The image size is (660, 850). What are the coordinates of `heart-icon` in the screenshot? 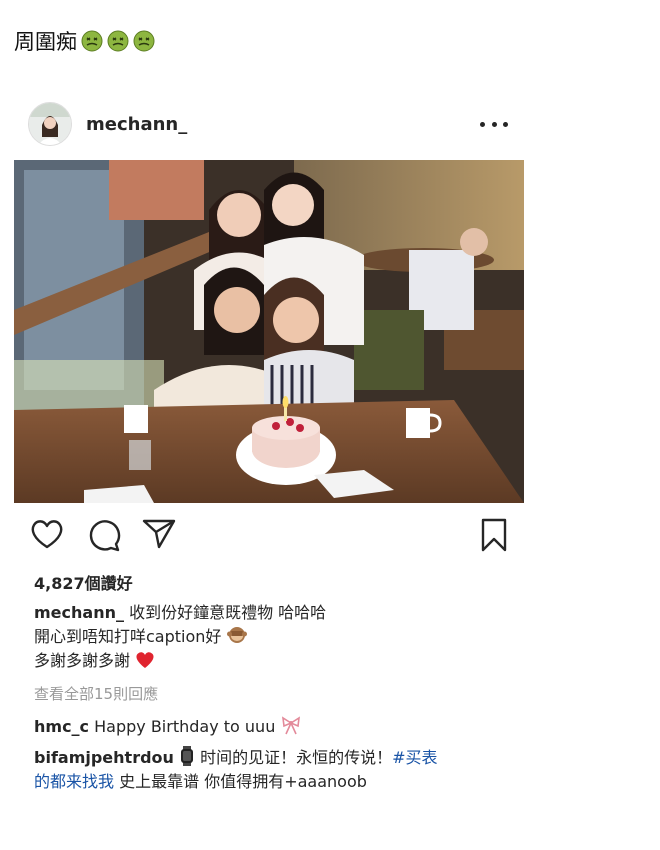 It's located at (47, 534).